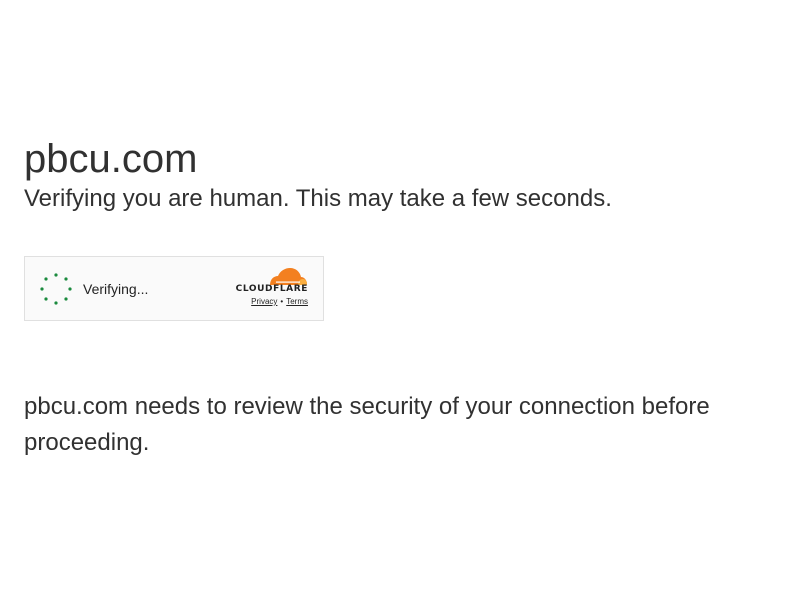  I want to click on widget-legal-links: Privacy • Terms, so click(279, 302).